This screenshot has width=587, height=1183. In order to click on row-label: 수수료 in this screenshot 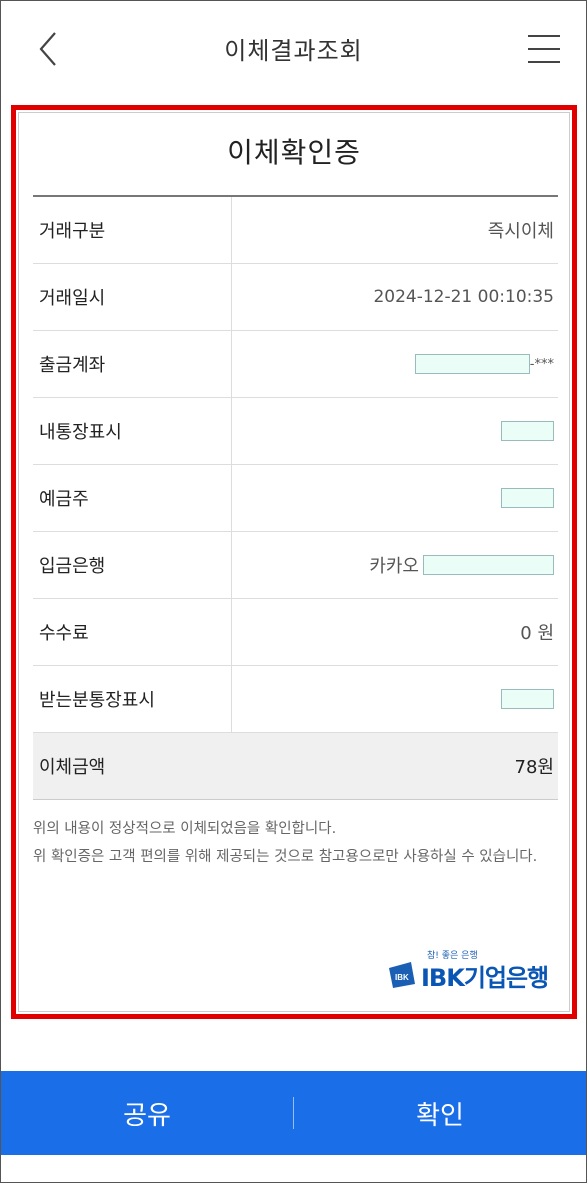, I will do `click(132, 632)`.